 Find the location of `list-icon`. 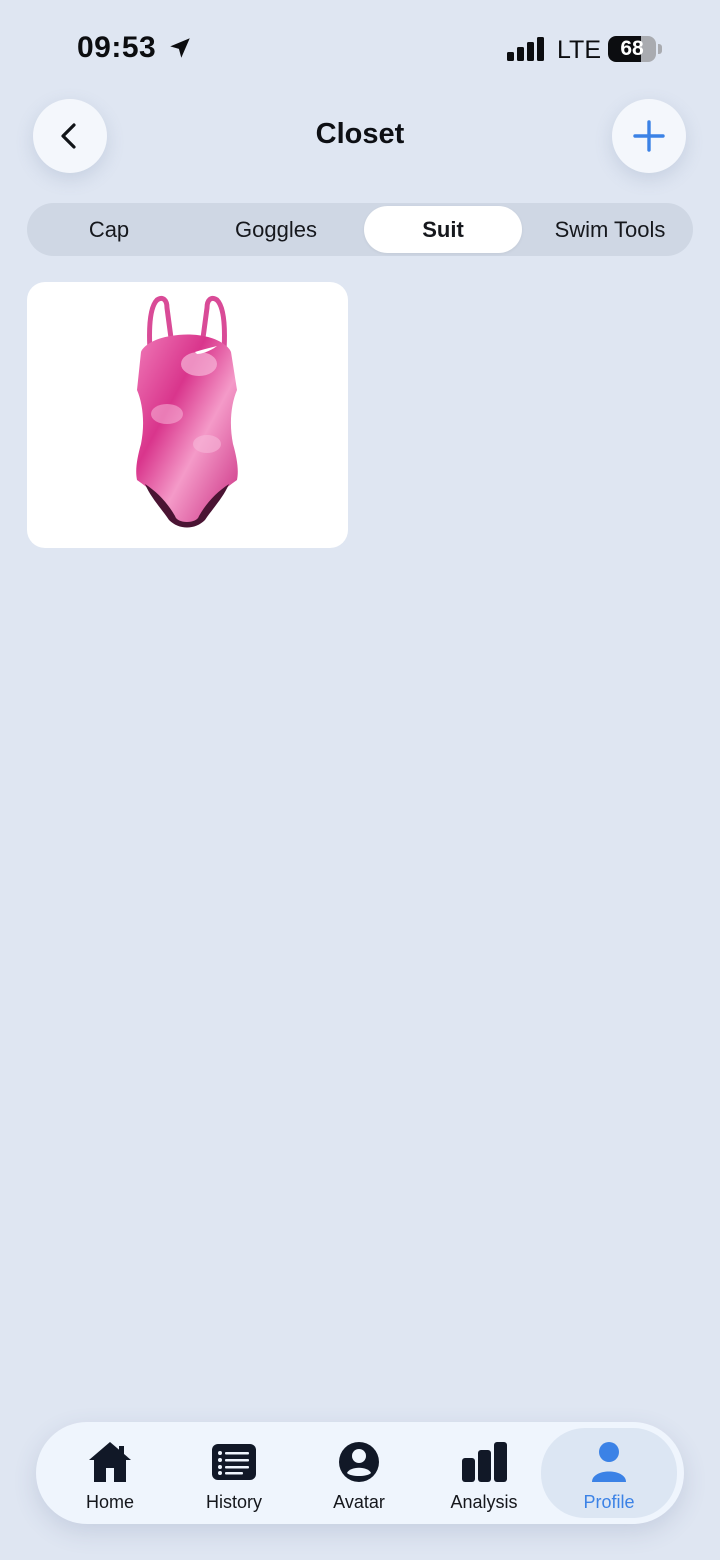

list-icon is located at coordinates (234, 1462).